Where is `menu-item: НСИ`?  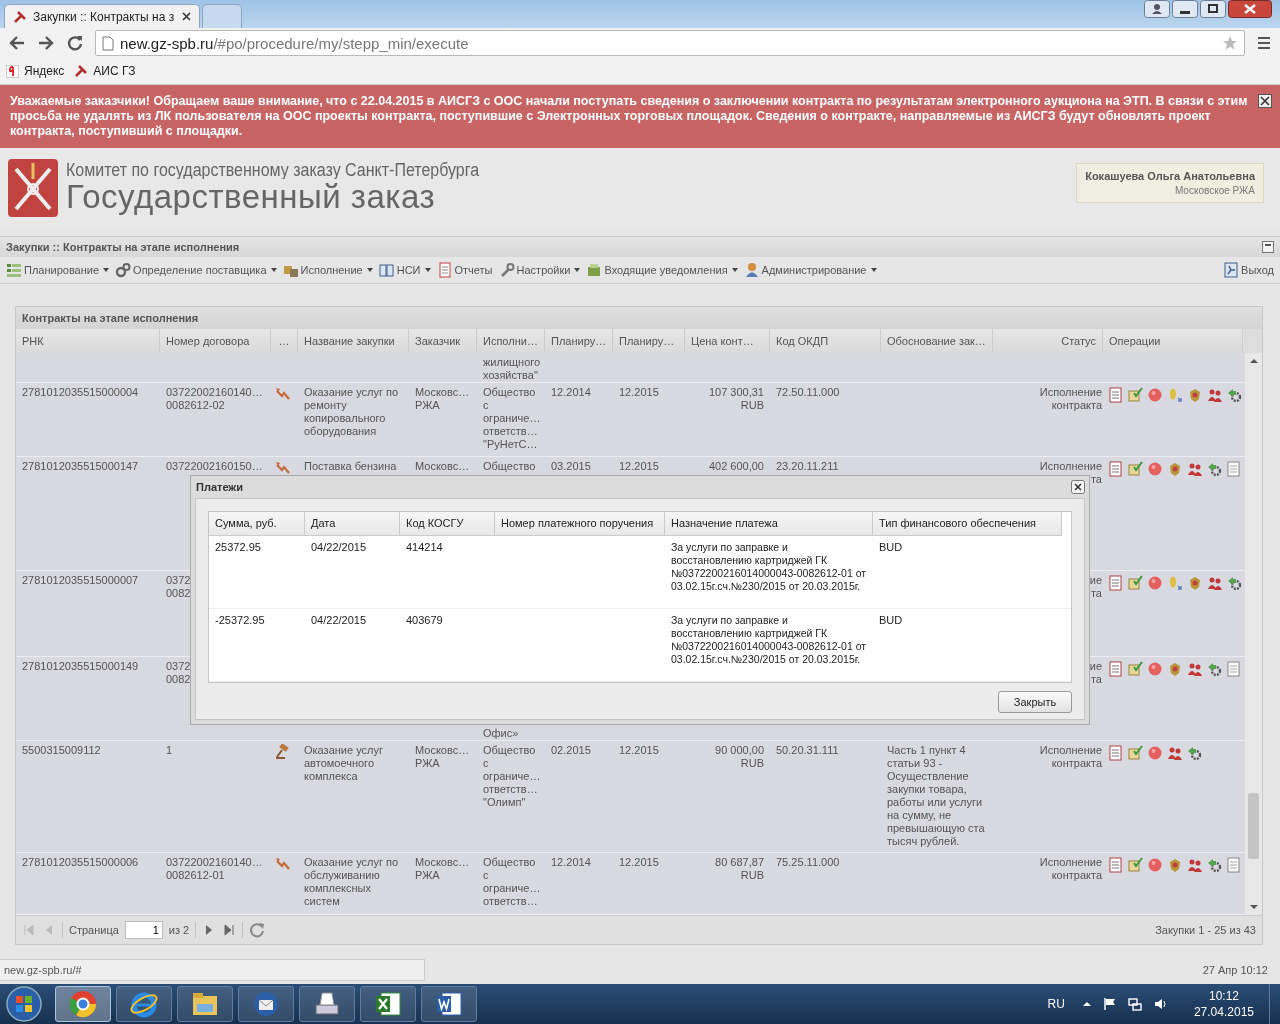 menu-item: НСИ is located at coordinates (404, 270).